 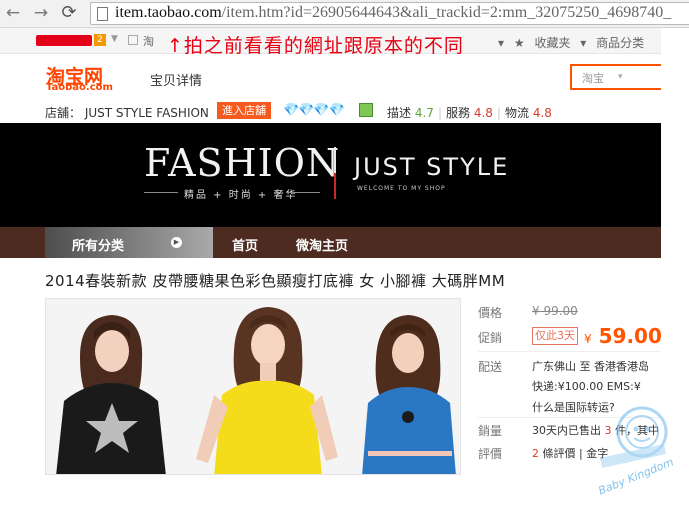 What do you see at coordinates (424, 113) in the screenshot?
I see `rating-value-describe: 4.7` at bounding box center [424, 113].